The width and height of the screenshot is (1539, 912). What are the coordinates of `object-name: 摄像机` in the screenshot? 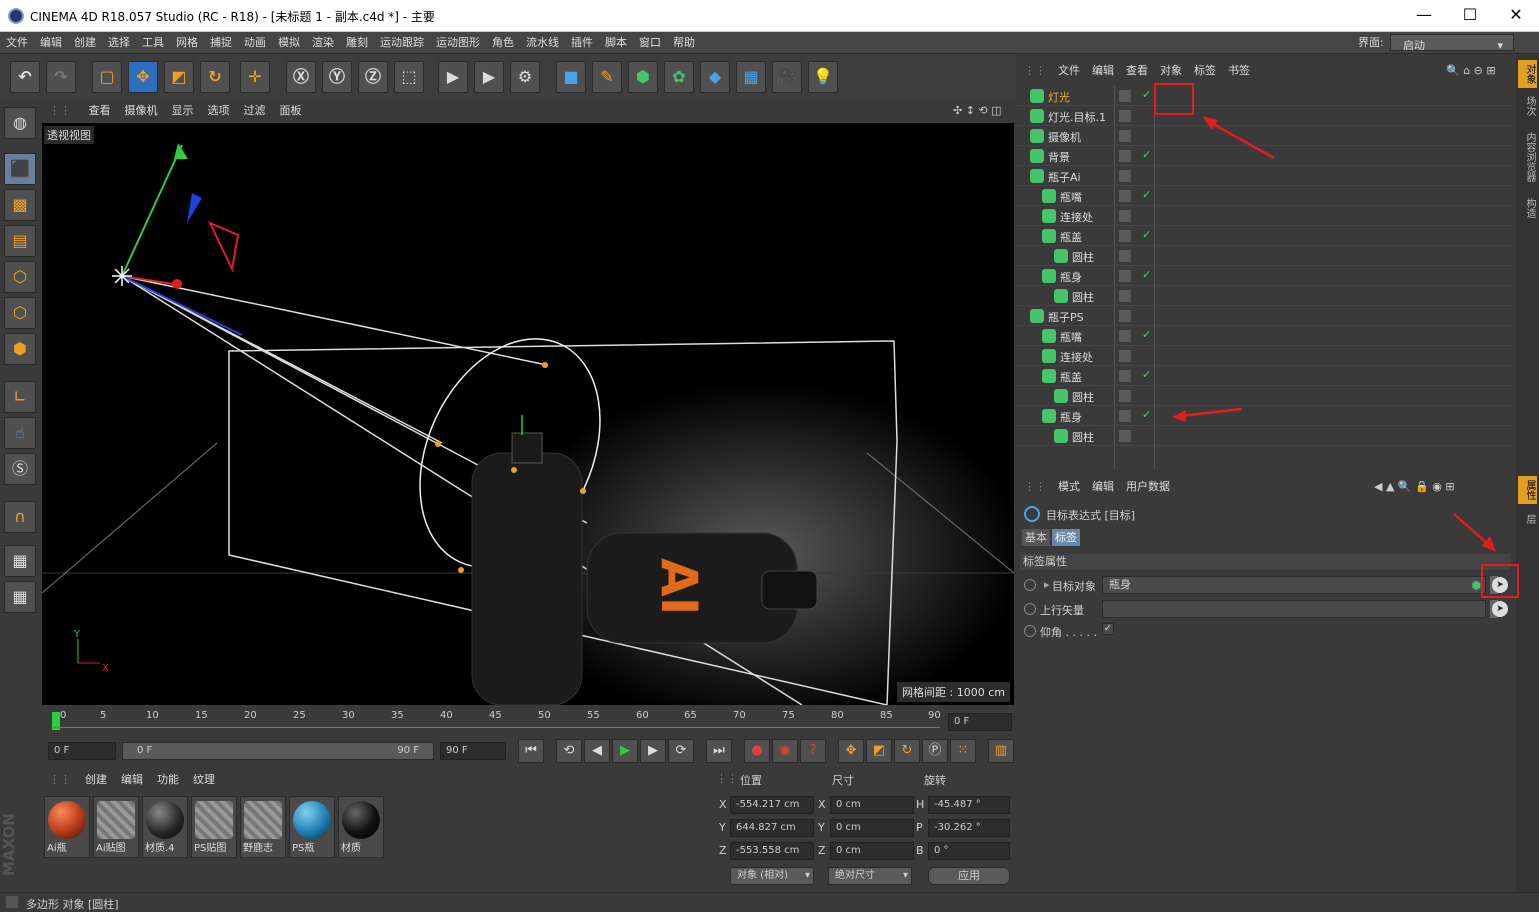 It's located at (1064, 137).